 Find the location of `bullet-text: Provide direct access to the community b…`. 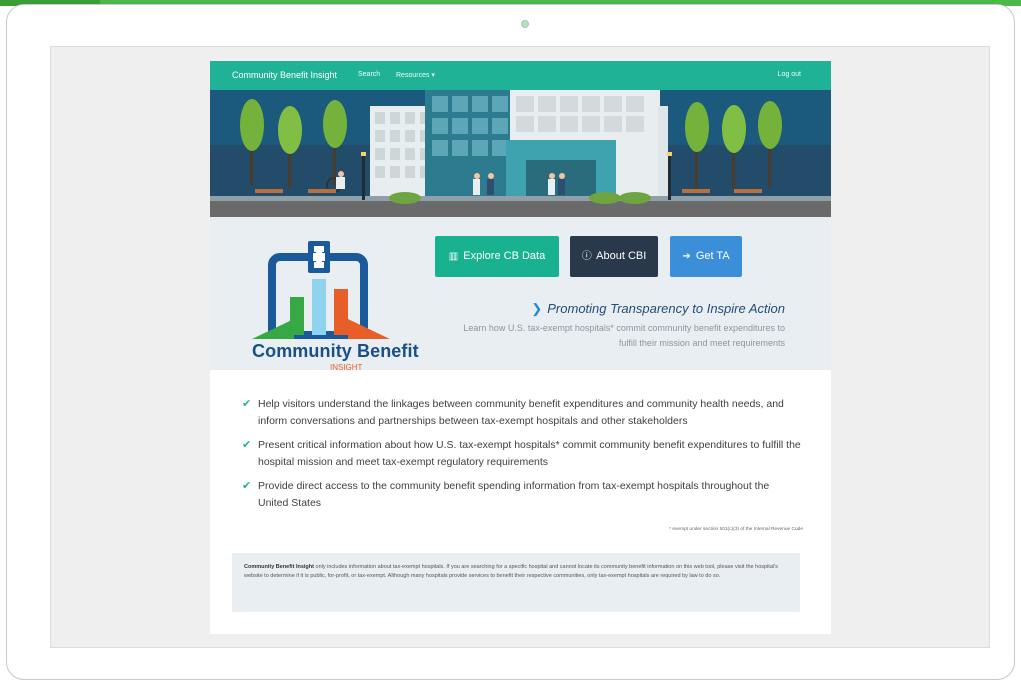

bullet-text: Provide direct access to the community b… is located at coordinates (514, 494).